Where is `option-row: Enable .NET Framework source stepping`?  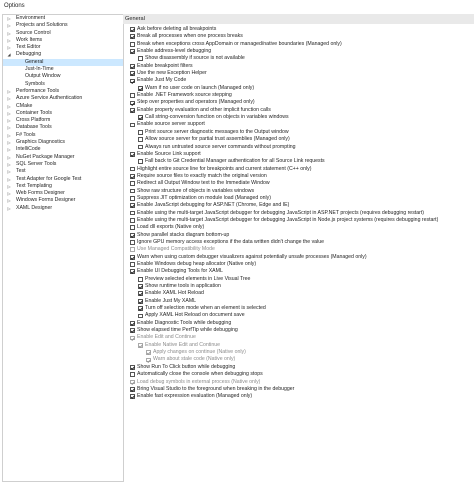
option-row: Enable .NET Framework source stepping is located at coordinates (300, 95).